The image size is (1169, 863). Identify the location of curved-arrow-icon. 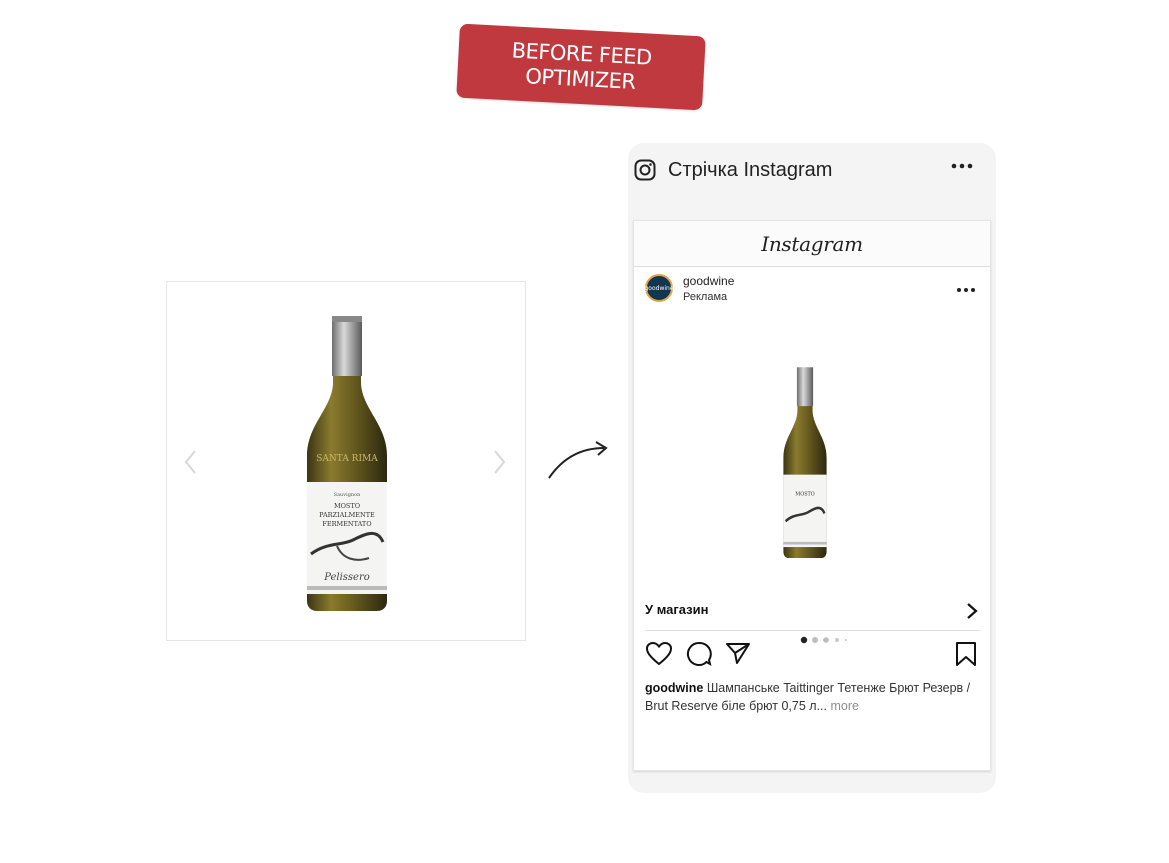
(578, 460).